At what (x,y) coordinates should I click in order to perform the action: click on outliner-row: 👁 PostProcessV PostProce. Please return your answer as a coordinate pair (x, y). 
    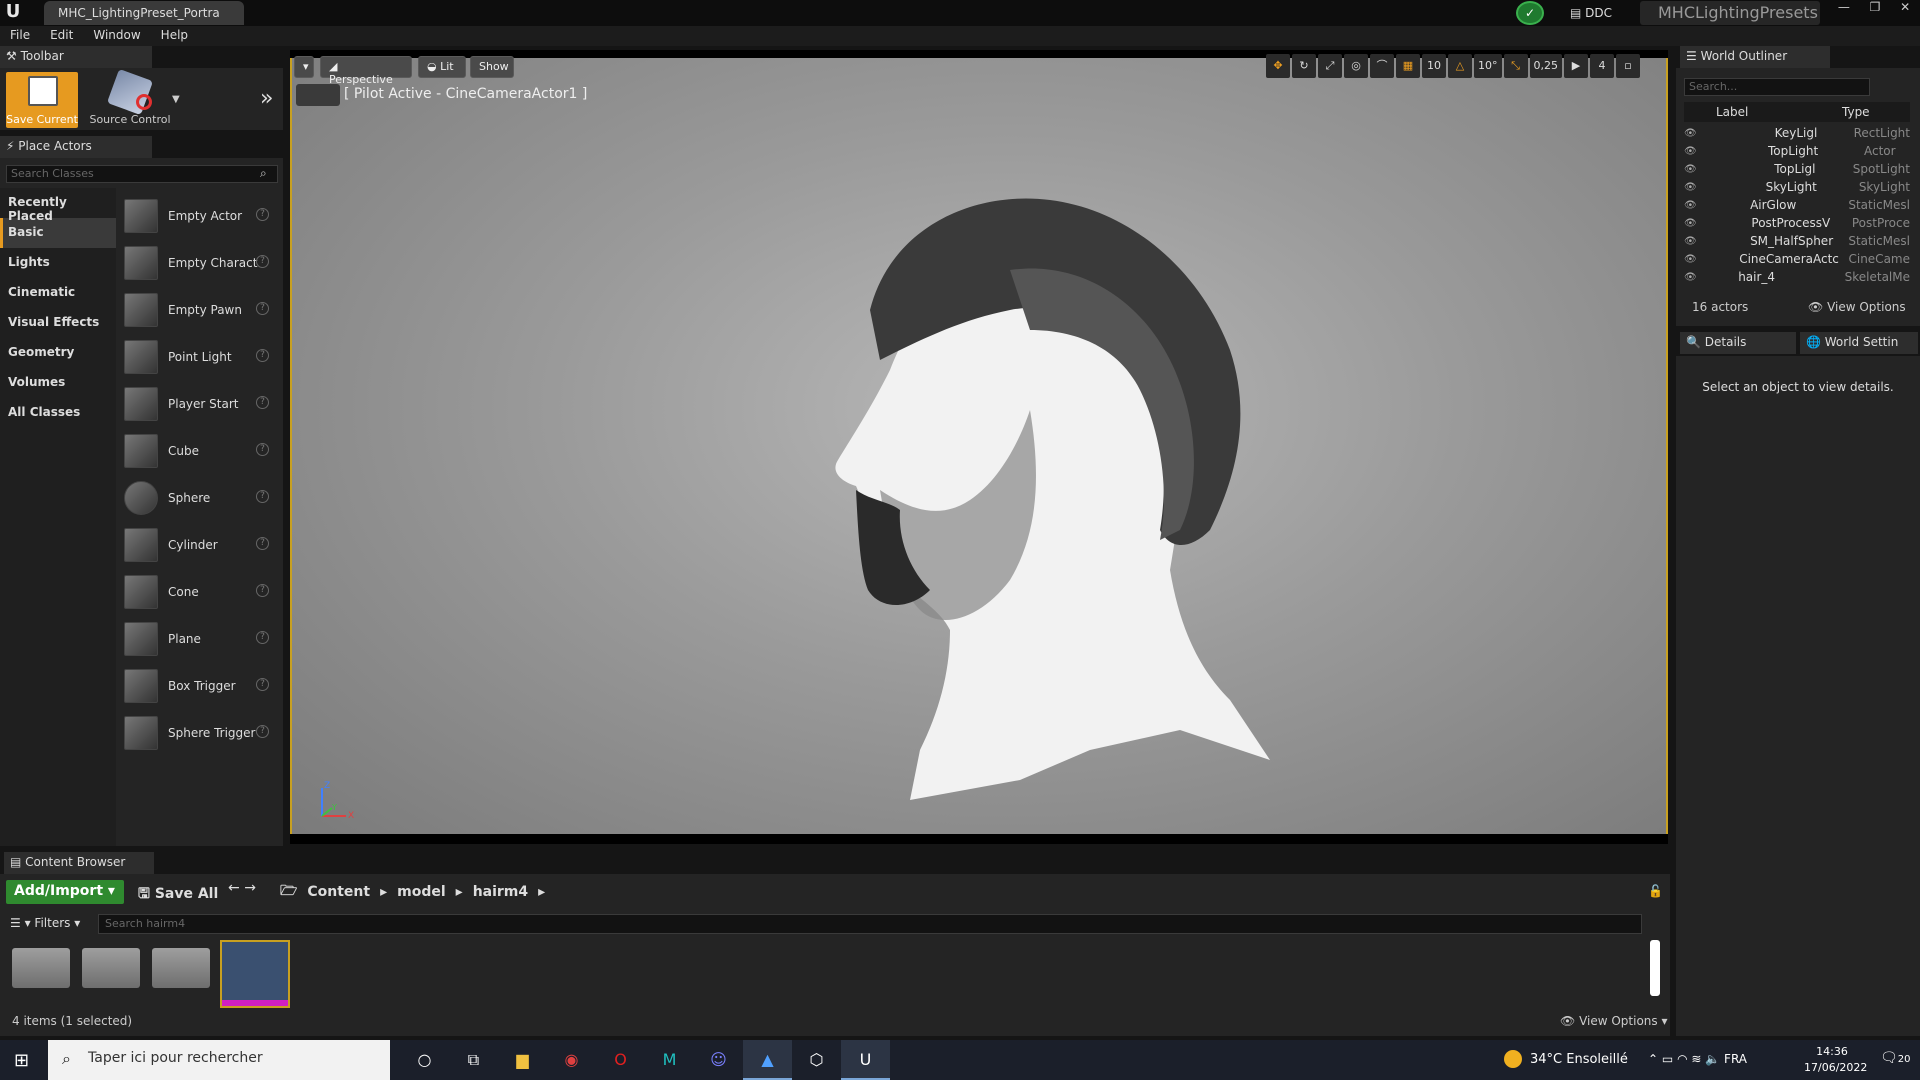
    Looking at the image, I should click on (1797, 223).